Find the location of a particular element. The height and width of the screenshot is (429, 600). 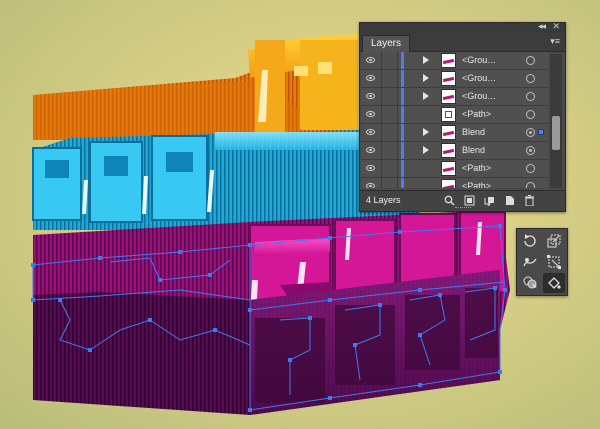

layer-list-scrollbar is located at coordinates (556, 121).